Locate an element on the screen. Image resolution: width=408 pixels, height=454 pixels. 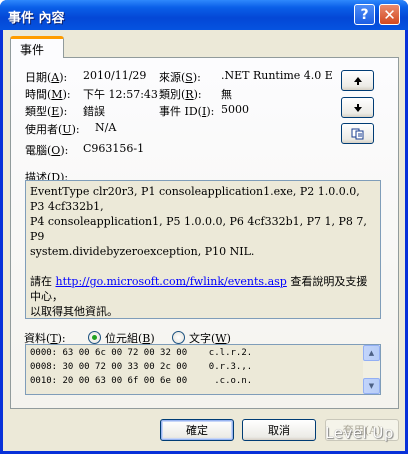
text-radio is located at coordinates (178, 337).